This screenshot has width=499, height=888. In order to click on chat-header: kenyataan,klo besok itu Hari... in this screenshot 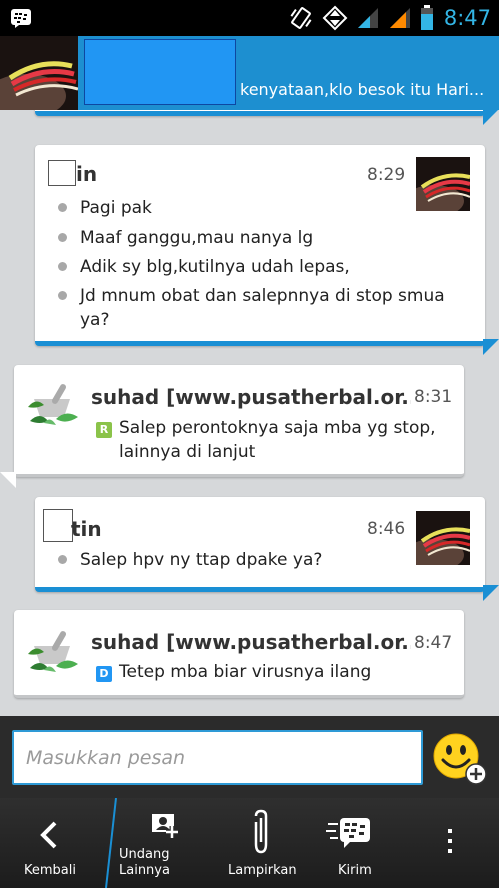, I will do `click(249, 73)`.